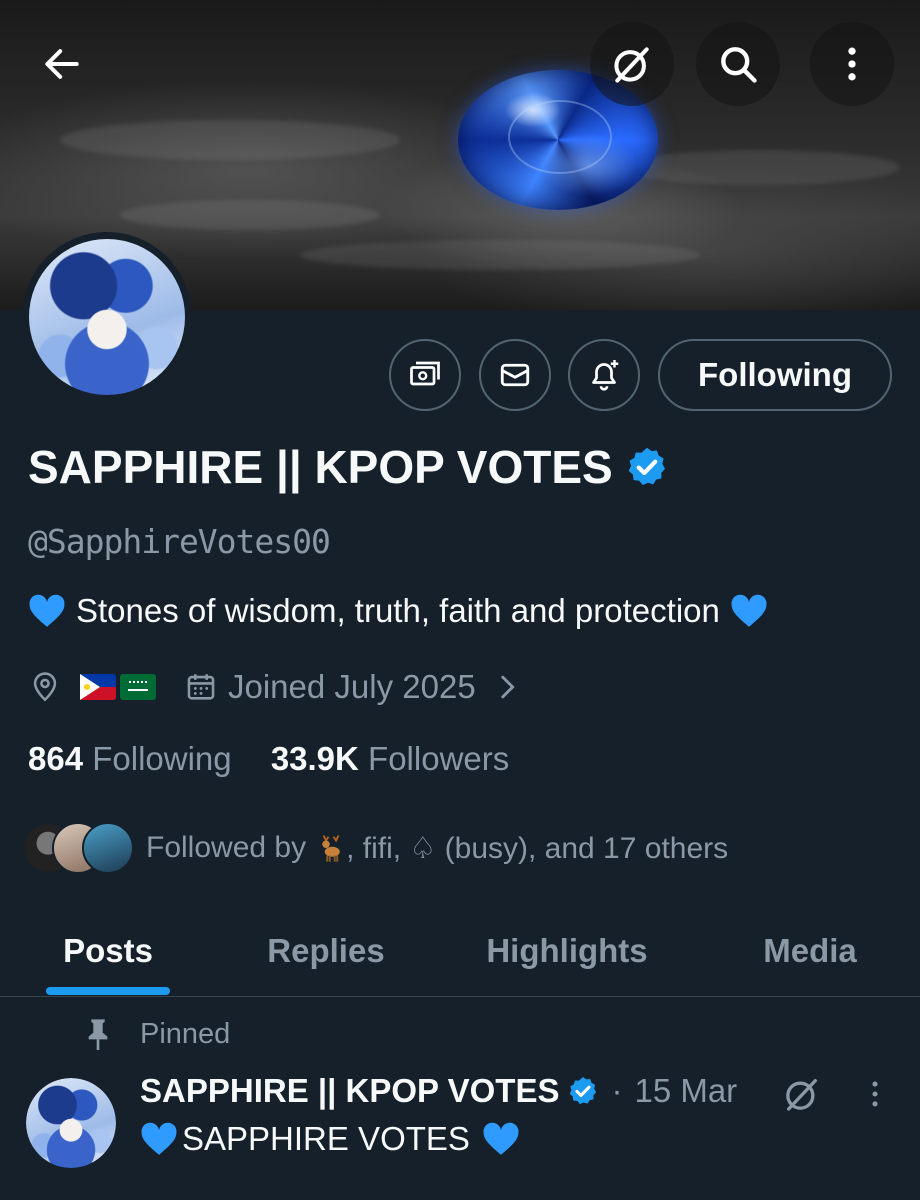 The width and height of the screenshot is (920, 1200). What do you see at coordinates (567, 951) in the screenshot?
I see `tab-highlights: Highlights` at bounding box center [567, 951].